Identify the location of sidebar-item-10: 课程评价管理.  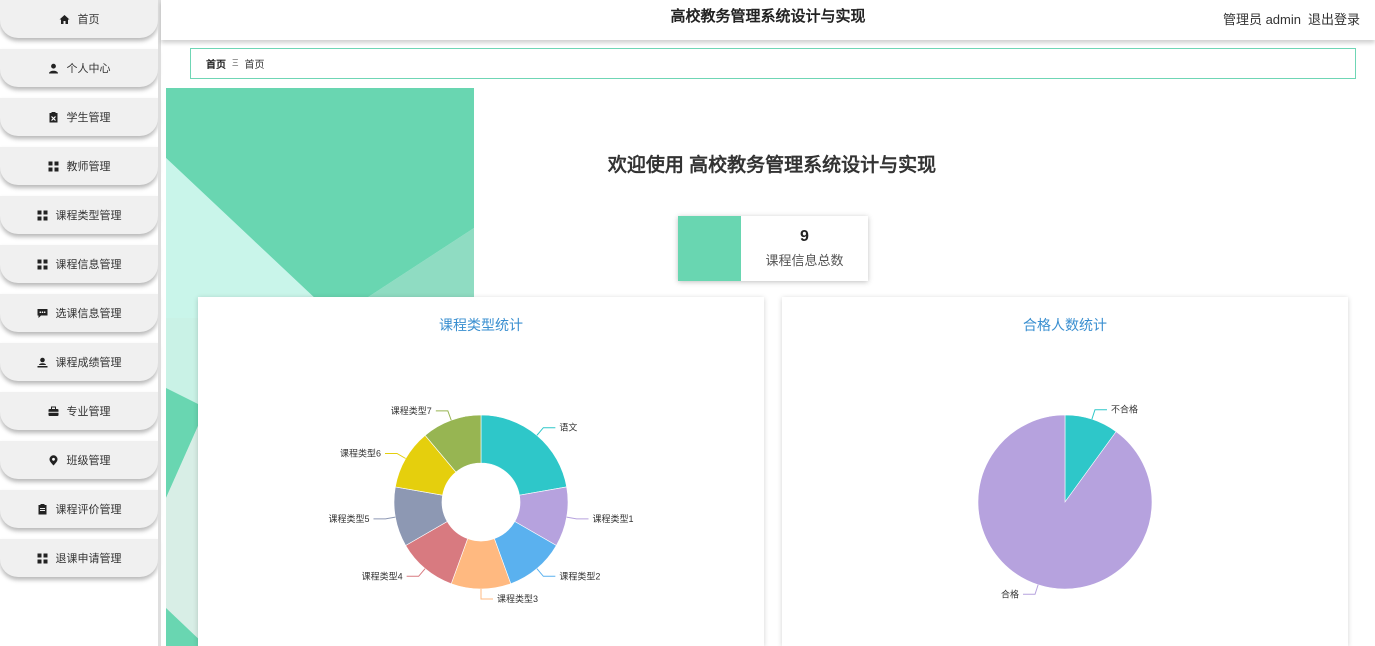
(79, 509).